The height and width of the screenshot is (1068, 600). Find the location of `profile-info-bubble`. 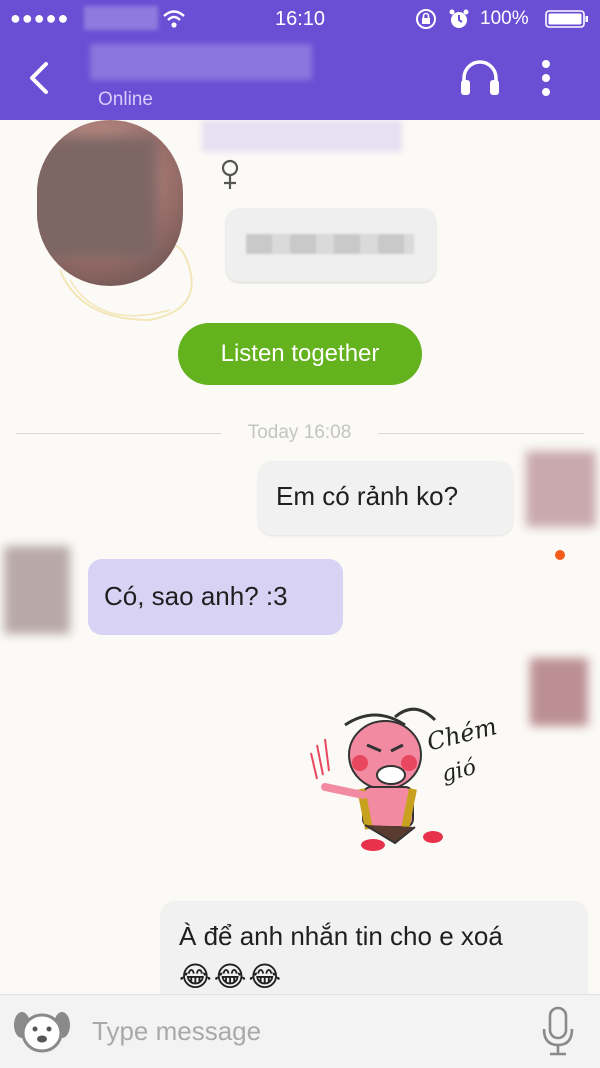

profile-info-bubble is located at coordinates (331, 245).